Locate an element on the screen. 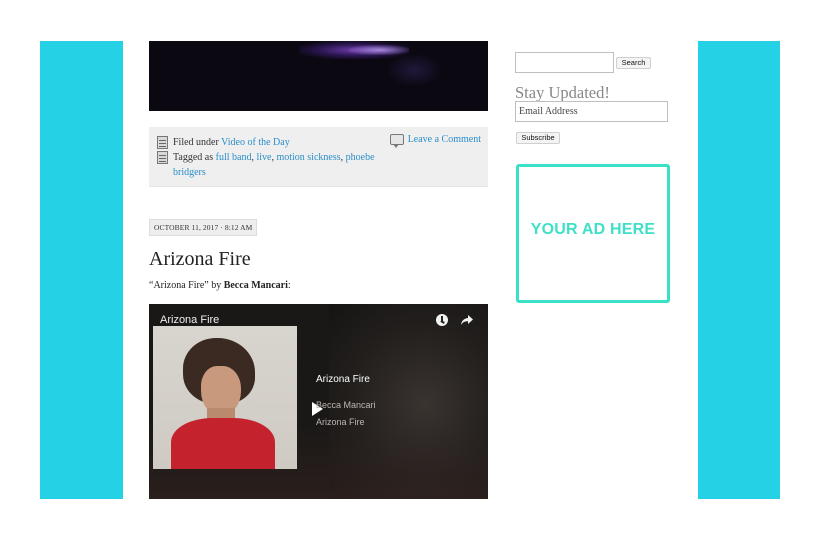  ad-placeholder: YOUR AD HERE is located at coordinates (593, 233).